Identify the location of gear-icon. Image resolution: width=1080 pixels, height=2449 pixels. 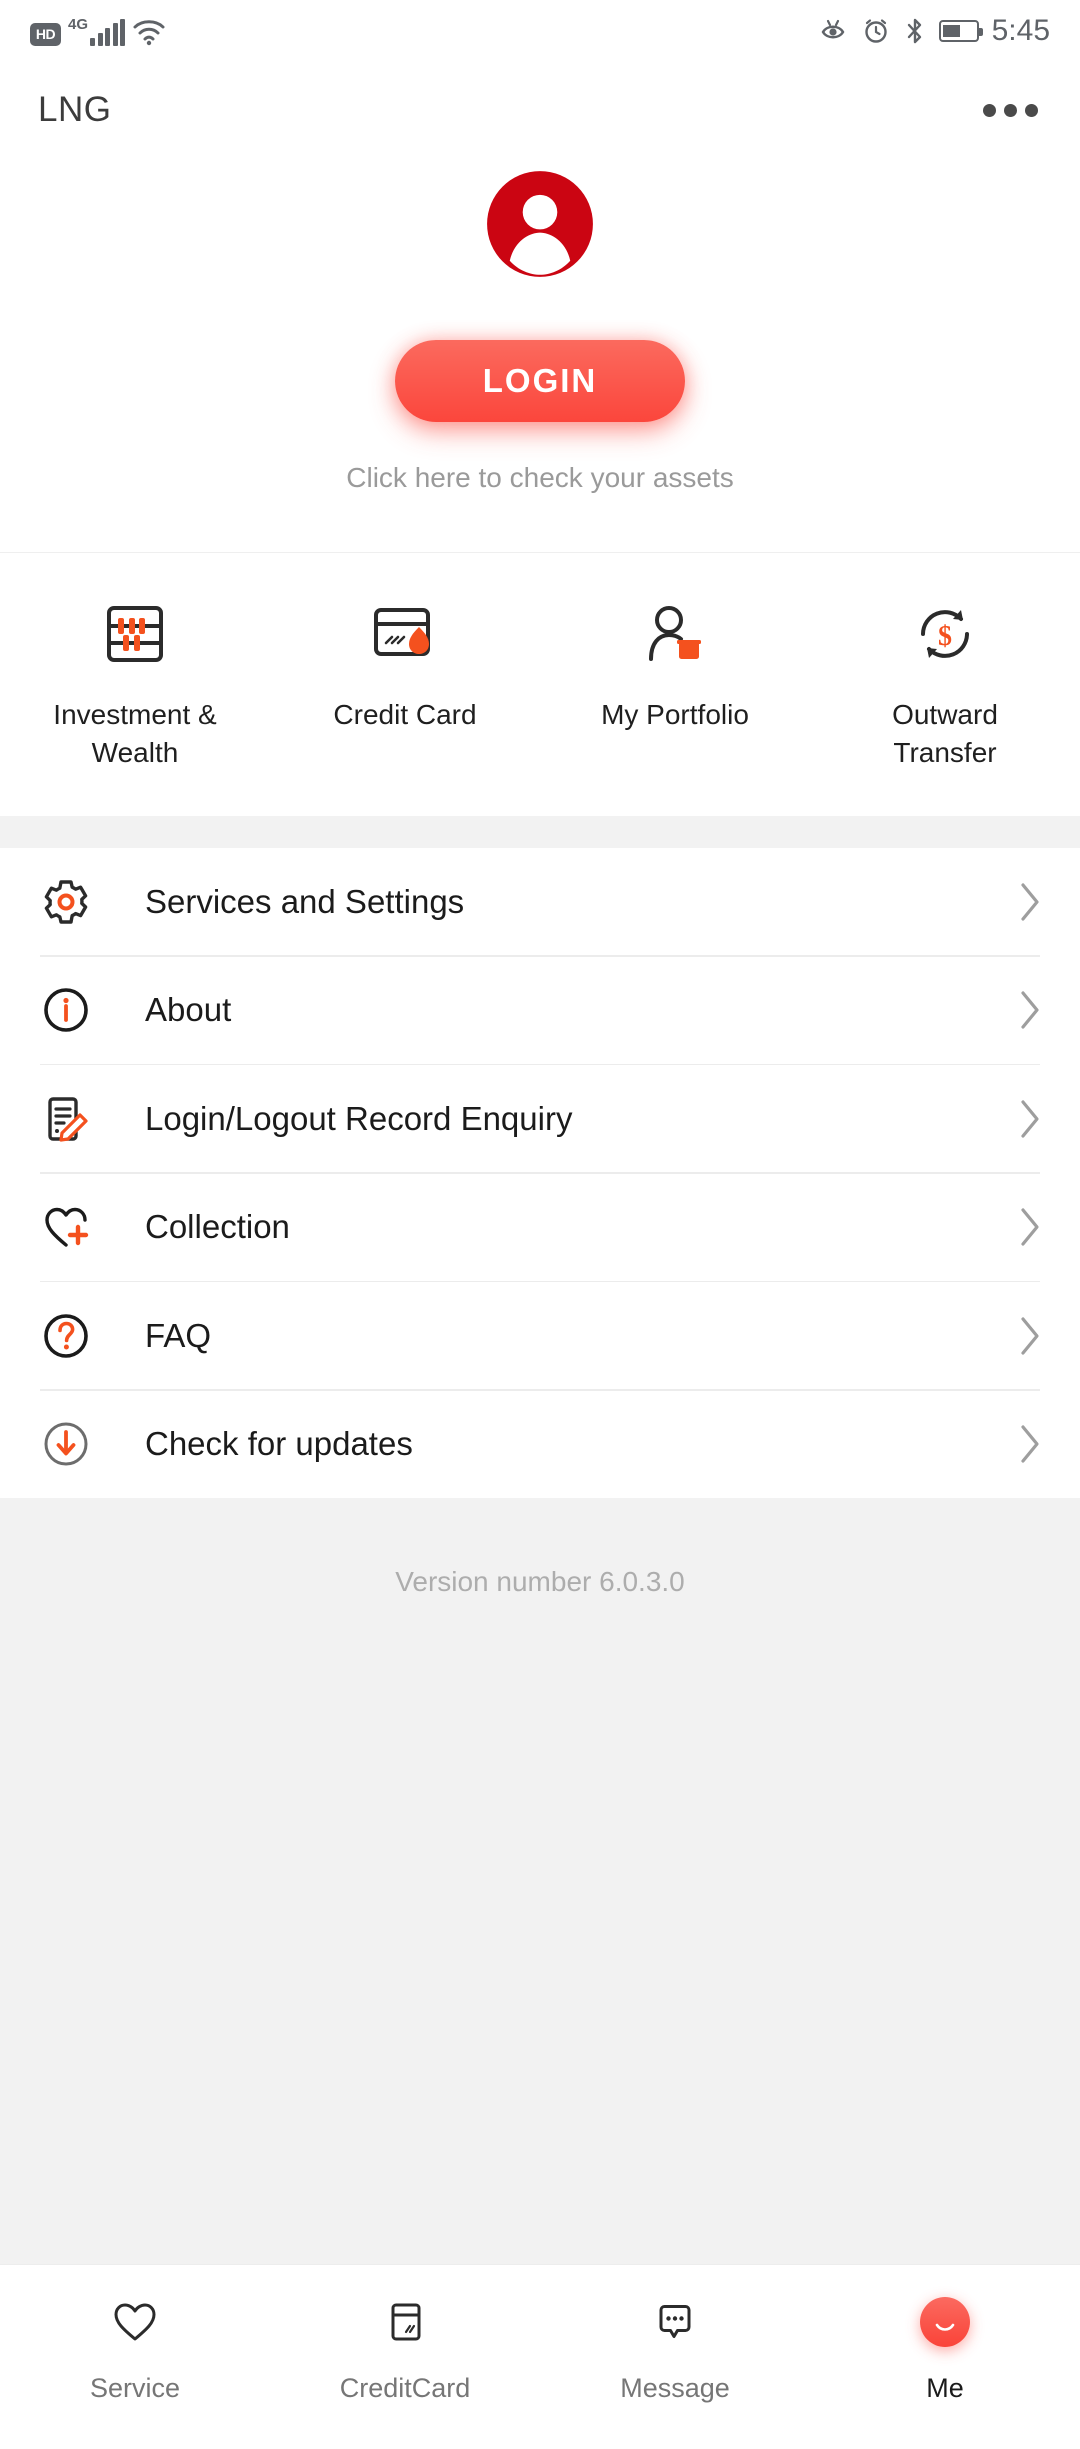
(66, 902).